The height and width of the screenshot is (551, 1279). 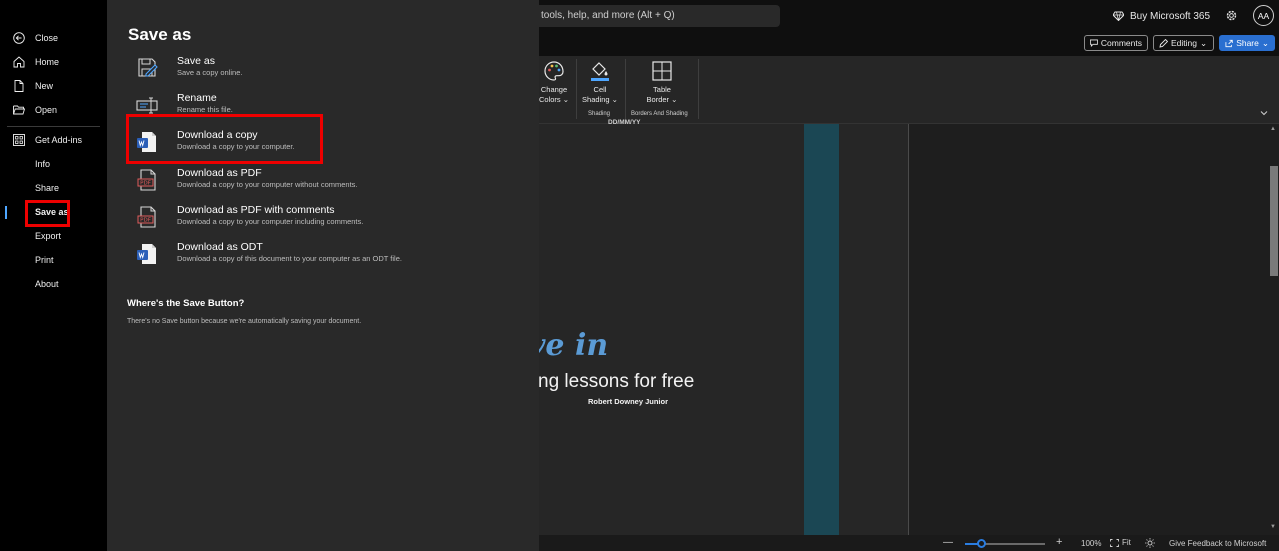 I want to click on comments-button: Comments, so click(x=1116, y=43).